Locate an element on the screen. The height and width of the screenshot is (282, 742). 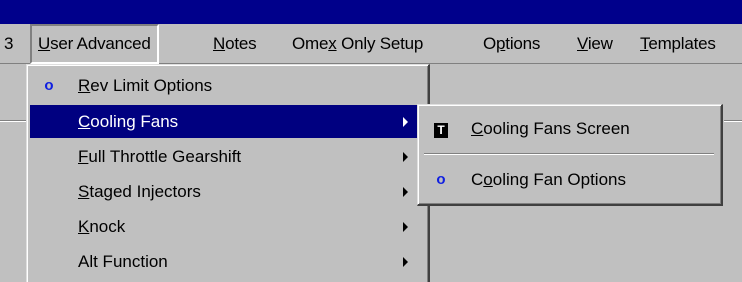
menu-label-post: ull Throttle Gearshift is located at coordinates (165, 156).